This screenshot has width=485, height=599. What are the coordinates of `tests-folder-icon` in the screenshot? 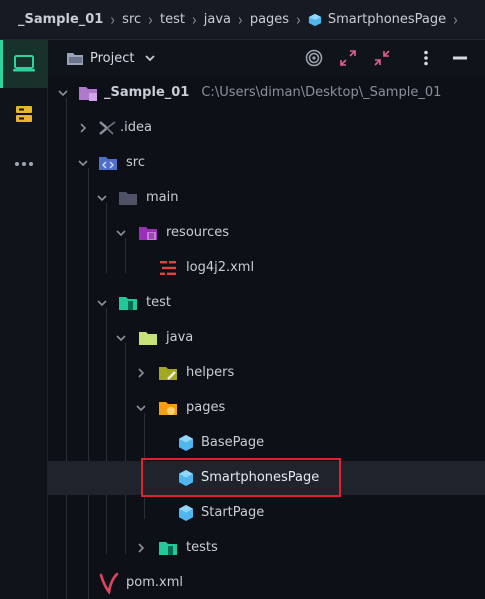 It's located at (168, 548).